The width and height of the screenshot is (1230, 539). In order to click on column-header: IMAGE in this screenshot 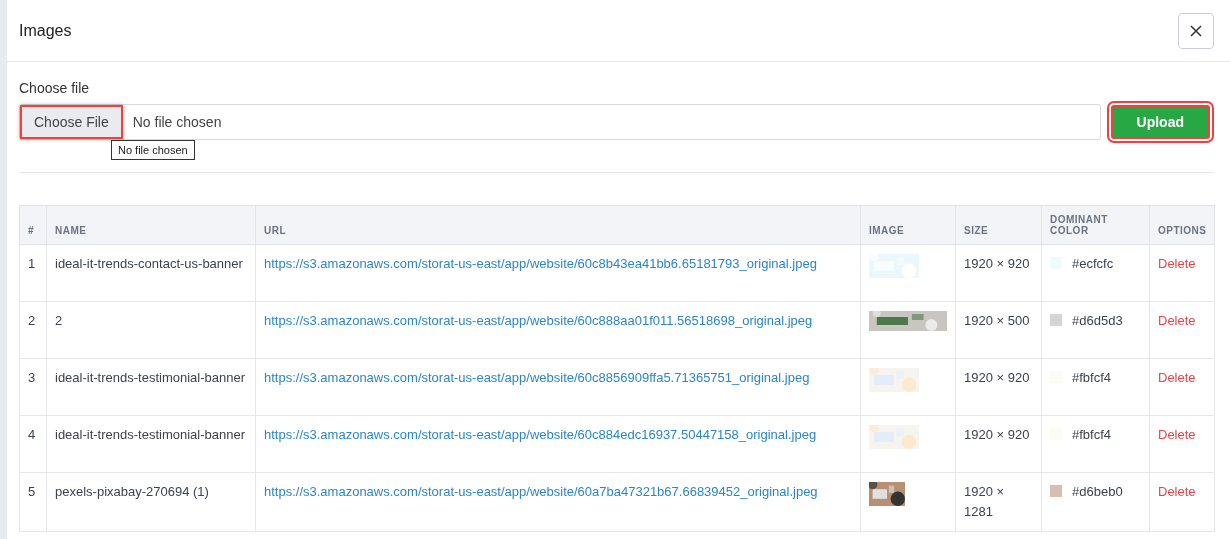, I will do `click(908, 225)`.